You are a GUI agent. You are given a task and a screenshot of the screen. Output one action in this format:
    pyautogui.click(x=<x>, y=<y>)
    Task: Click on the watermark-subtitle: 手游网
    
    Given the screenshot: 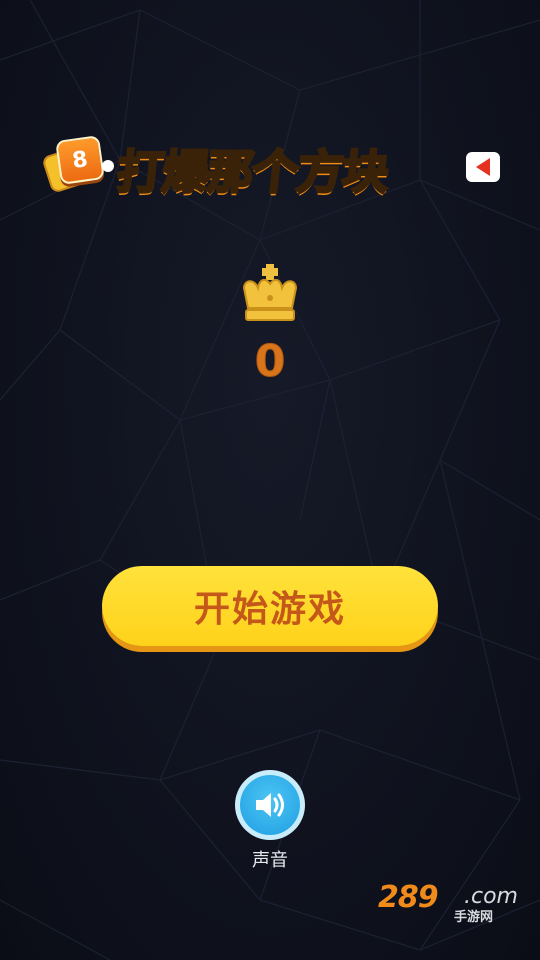 What is the action you would take?
    pyautogui.click(x=474, y=917)
    